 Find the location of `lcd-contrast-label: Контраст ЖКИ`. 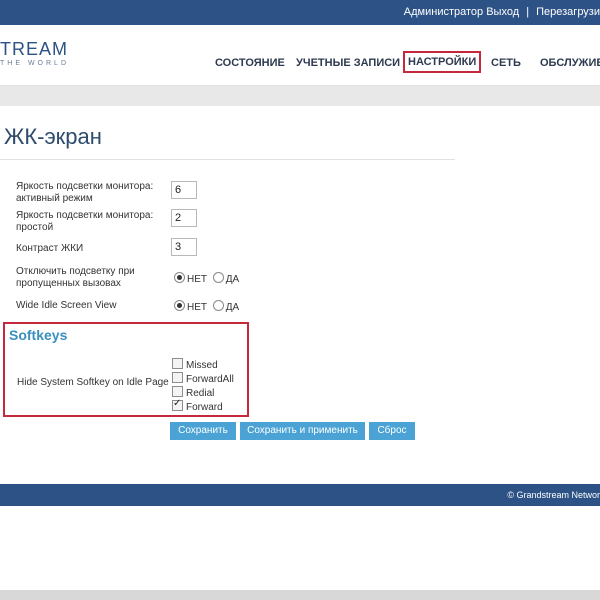

lcd-contrast-label: Контраст ЖКИ is located at coordinates (50, 248).